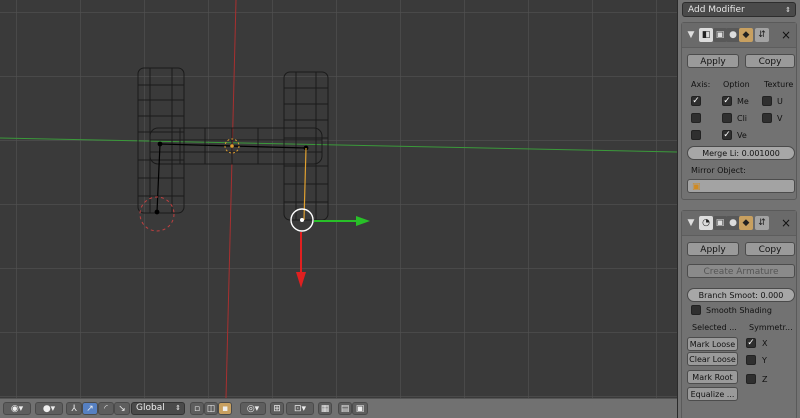 This screenshot has height=418, width=800. What do you see at coordinates (727, 135) in the screenshot?
I see `vertex-groups-checkbox: ✓` at bounding box center [727, 135].